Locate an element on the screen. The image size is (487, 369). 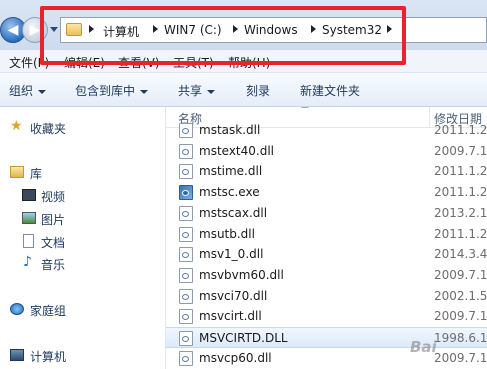
file-row: mstext40.dll 2009.7.14 is located at coordinates (326, 151).